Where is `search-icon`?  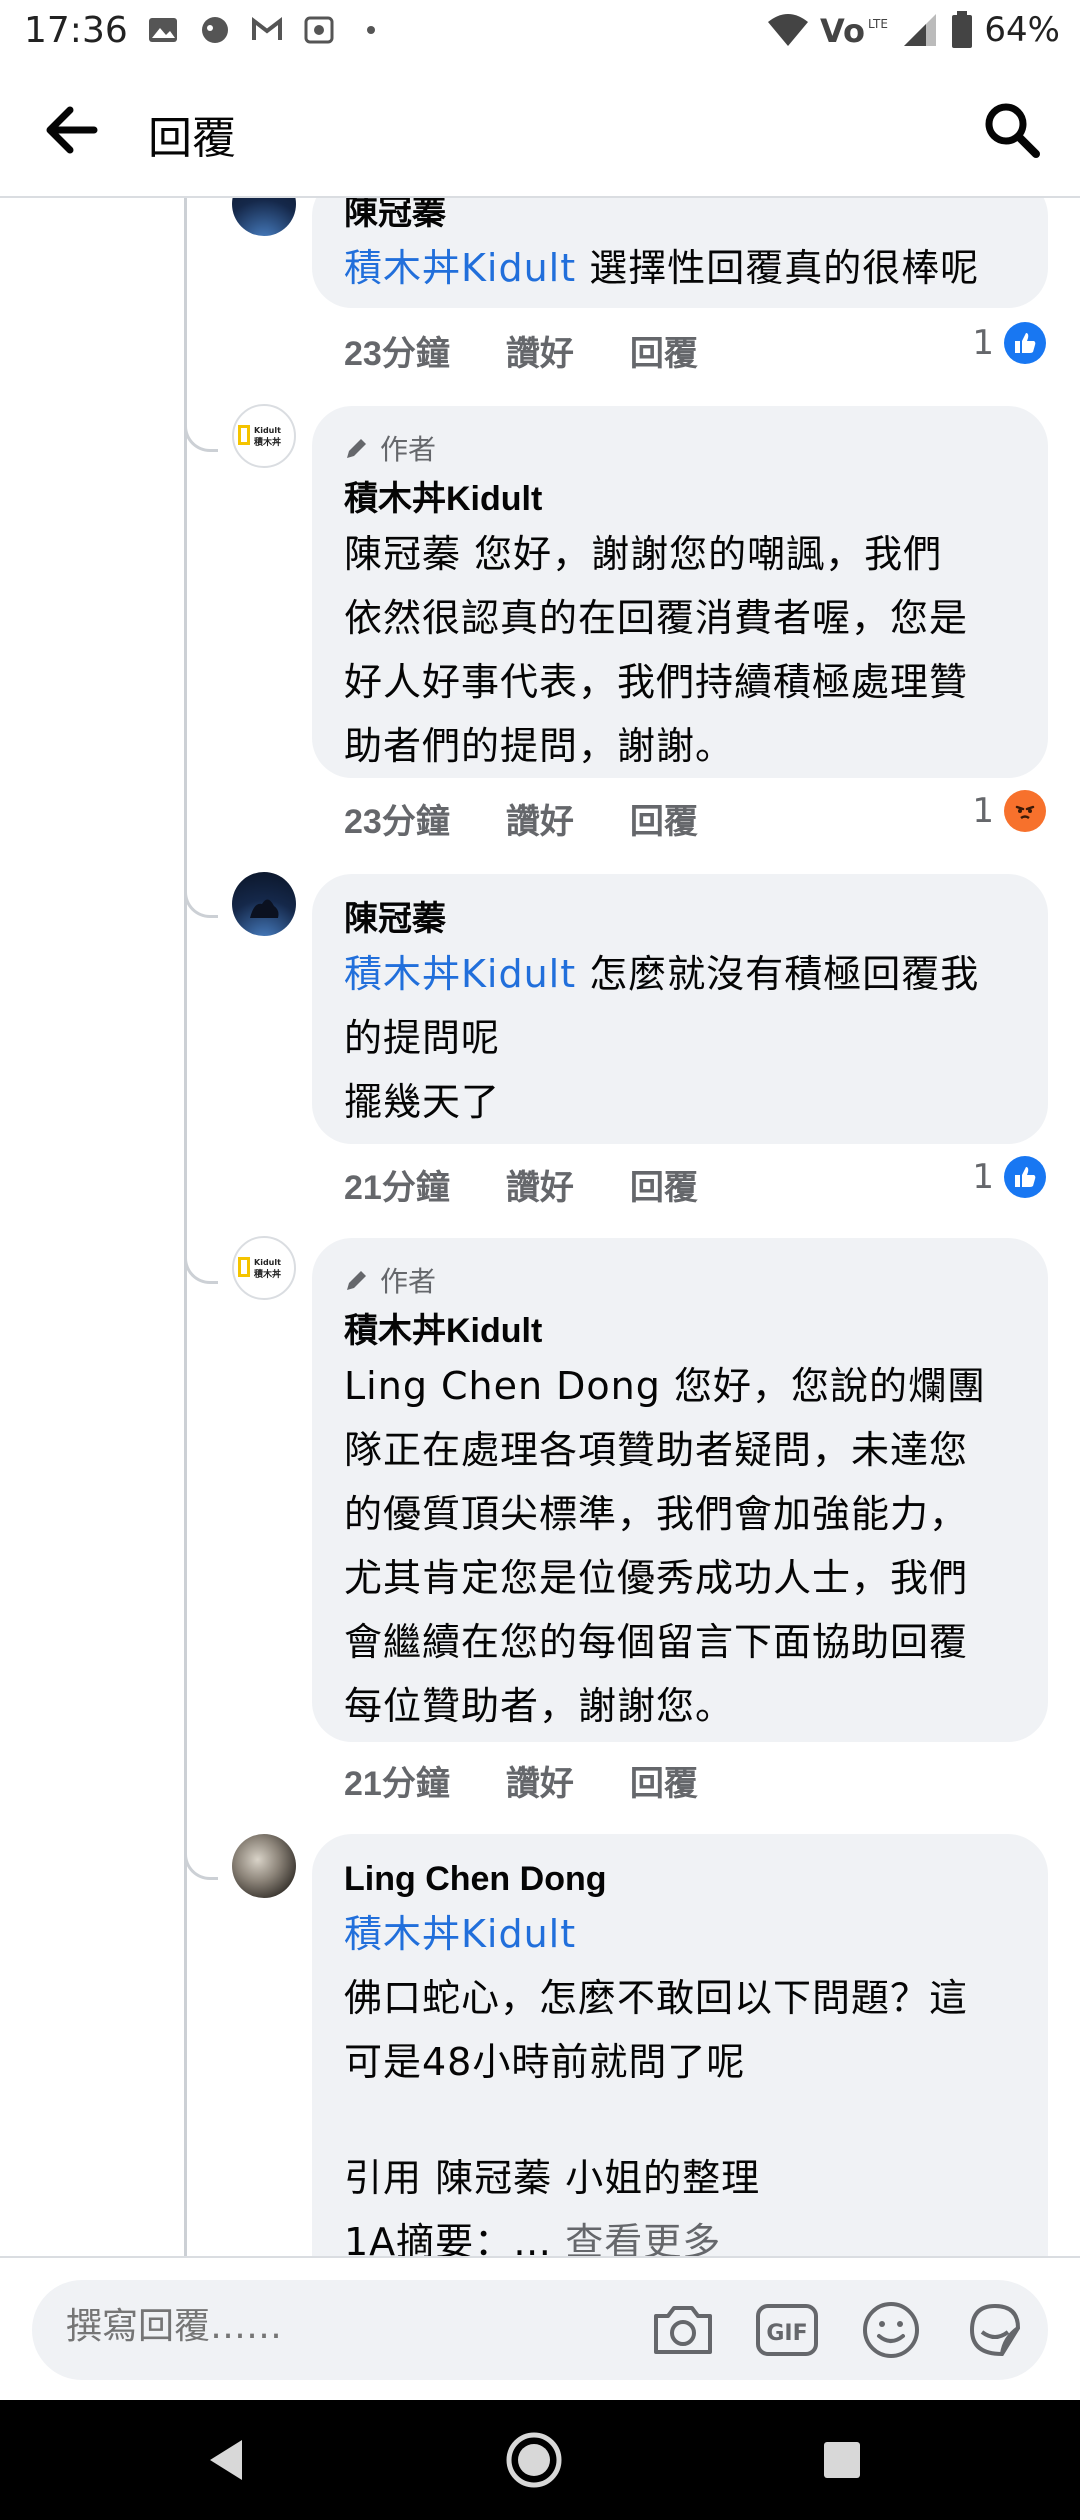
search-icon is located at coordinates (1012, 130).